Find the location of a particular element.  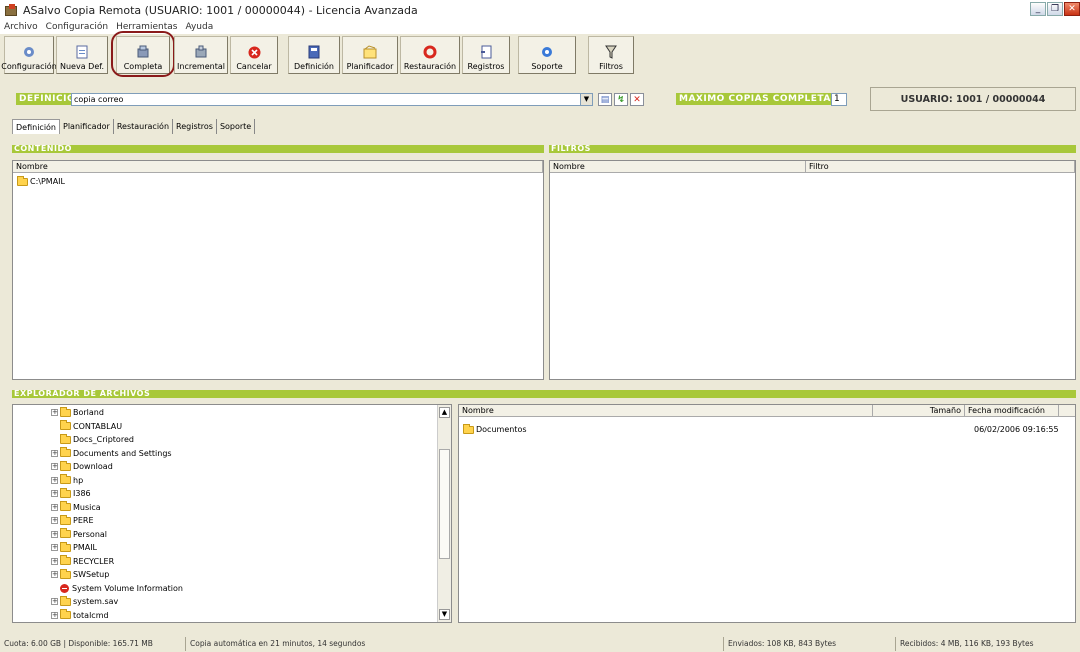

planificador-button: Planificador is located at coordinates (370, 55).